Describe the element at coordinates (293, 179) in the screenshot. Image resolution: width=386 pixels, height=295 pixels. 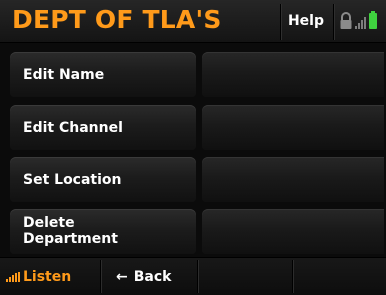
I see `set-location-value` at that location.